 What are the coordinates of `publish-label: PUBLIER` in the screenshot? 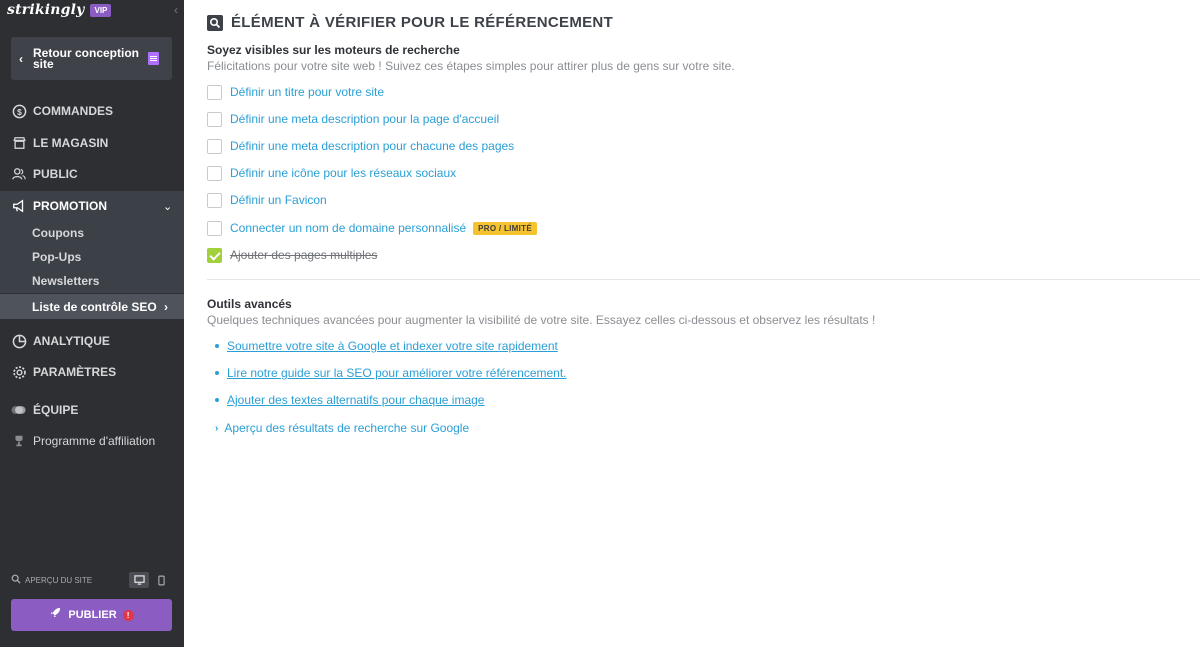 It's located at (92, 615).